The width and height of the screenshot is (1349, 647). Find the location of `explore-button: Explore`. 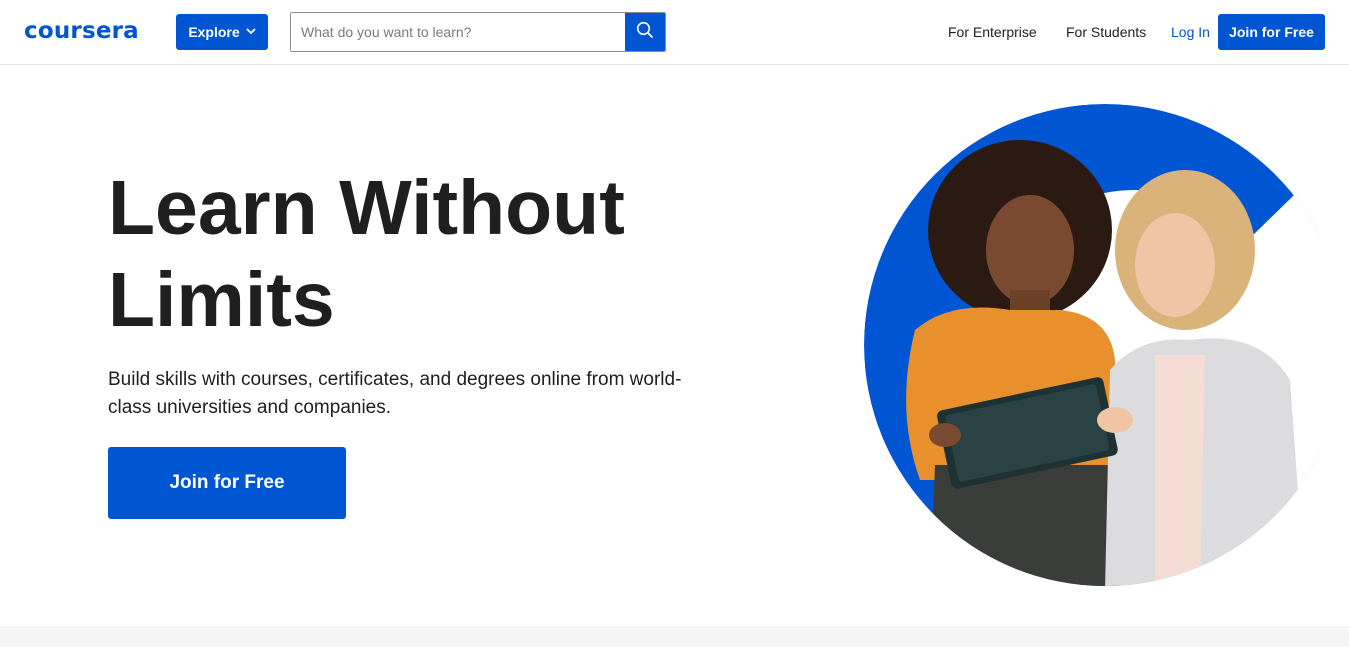

explore-button: Explore is located at coordinates (222, 32).